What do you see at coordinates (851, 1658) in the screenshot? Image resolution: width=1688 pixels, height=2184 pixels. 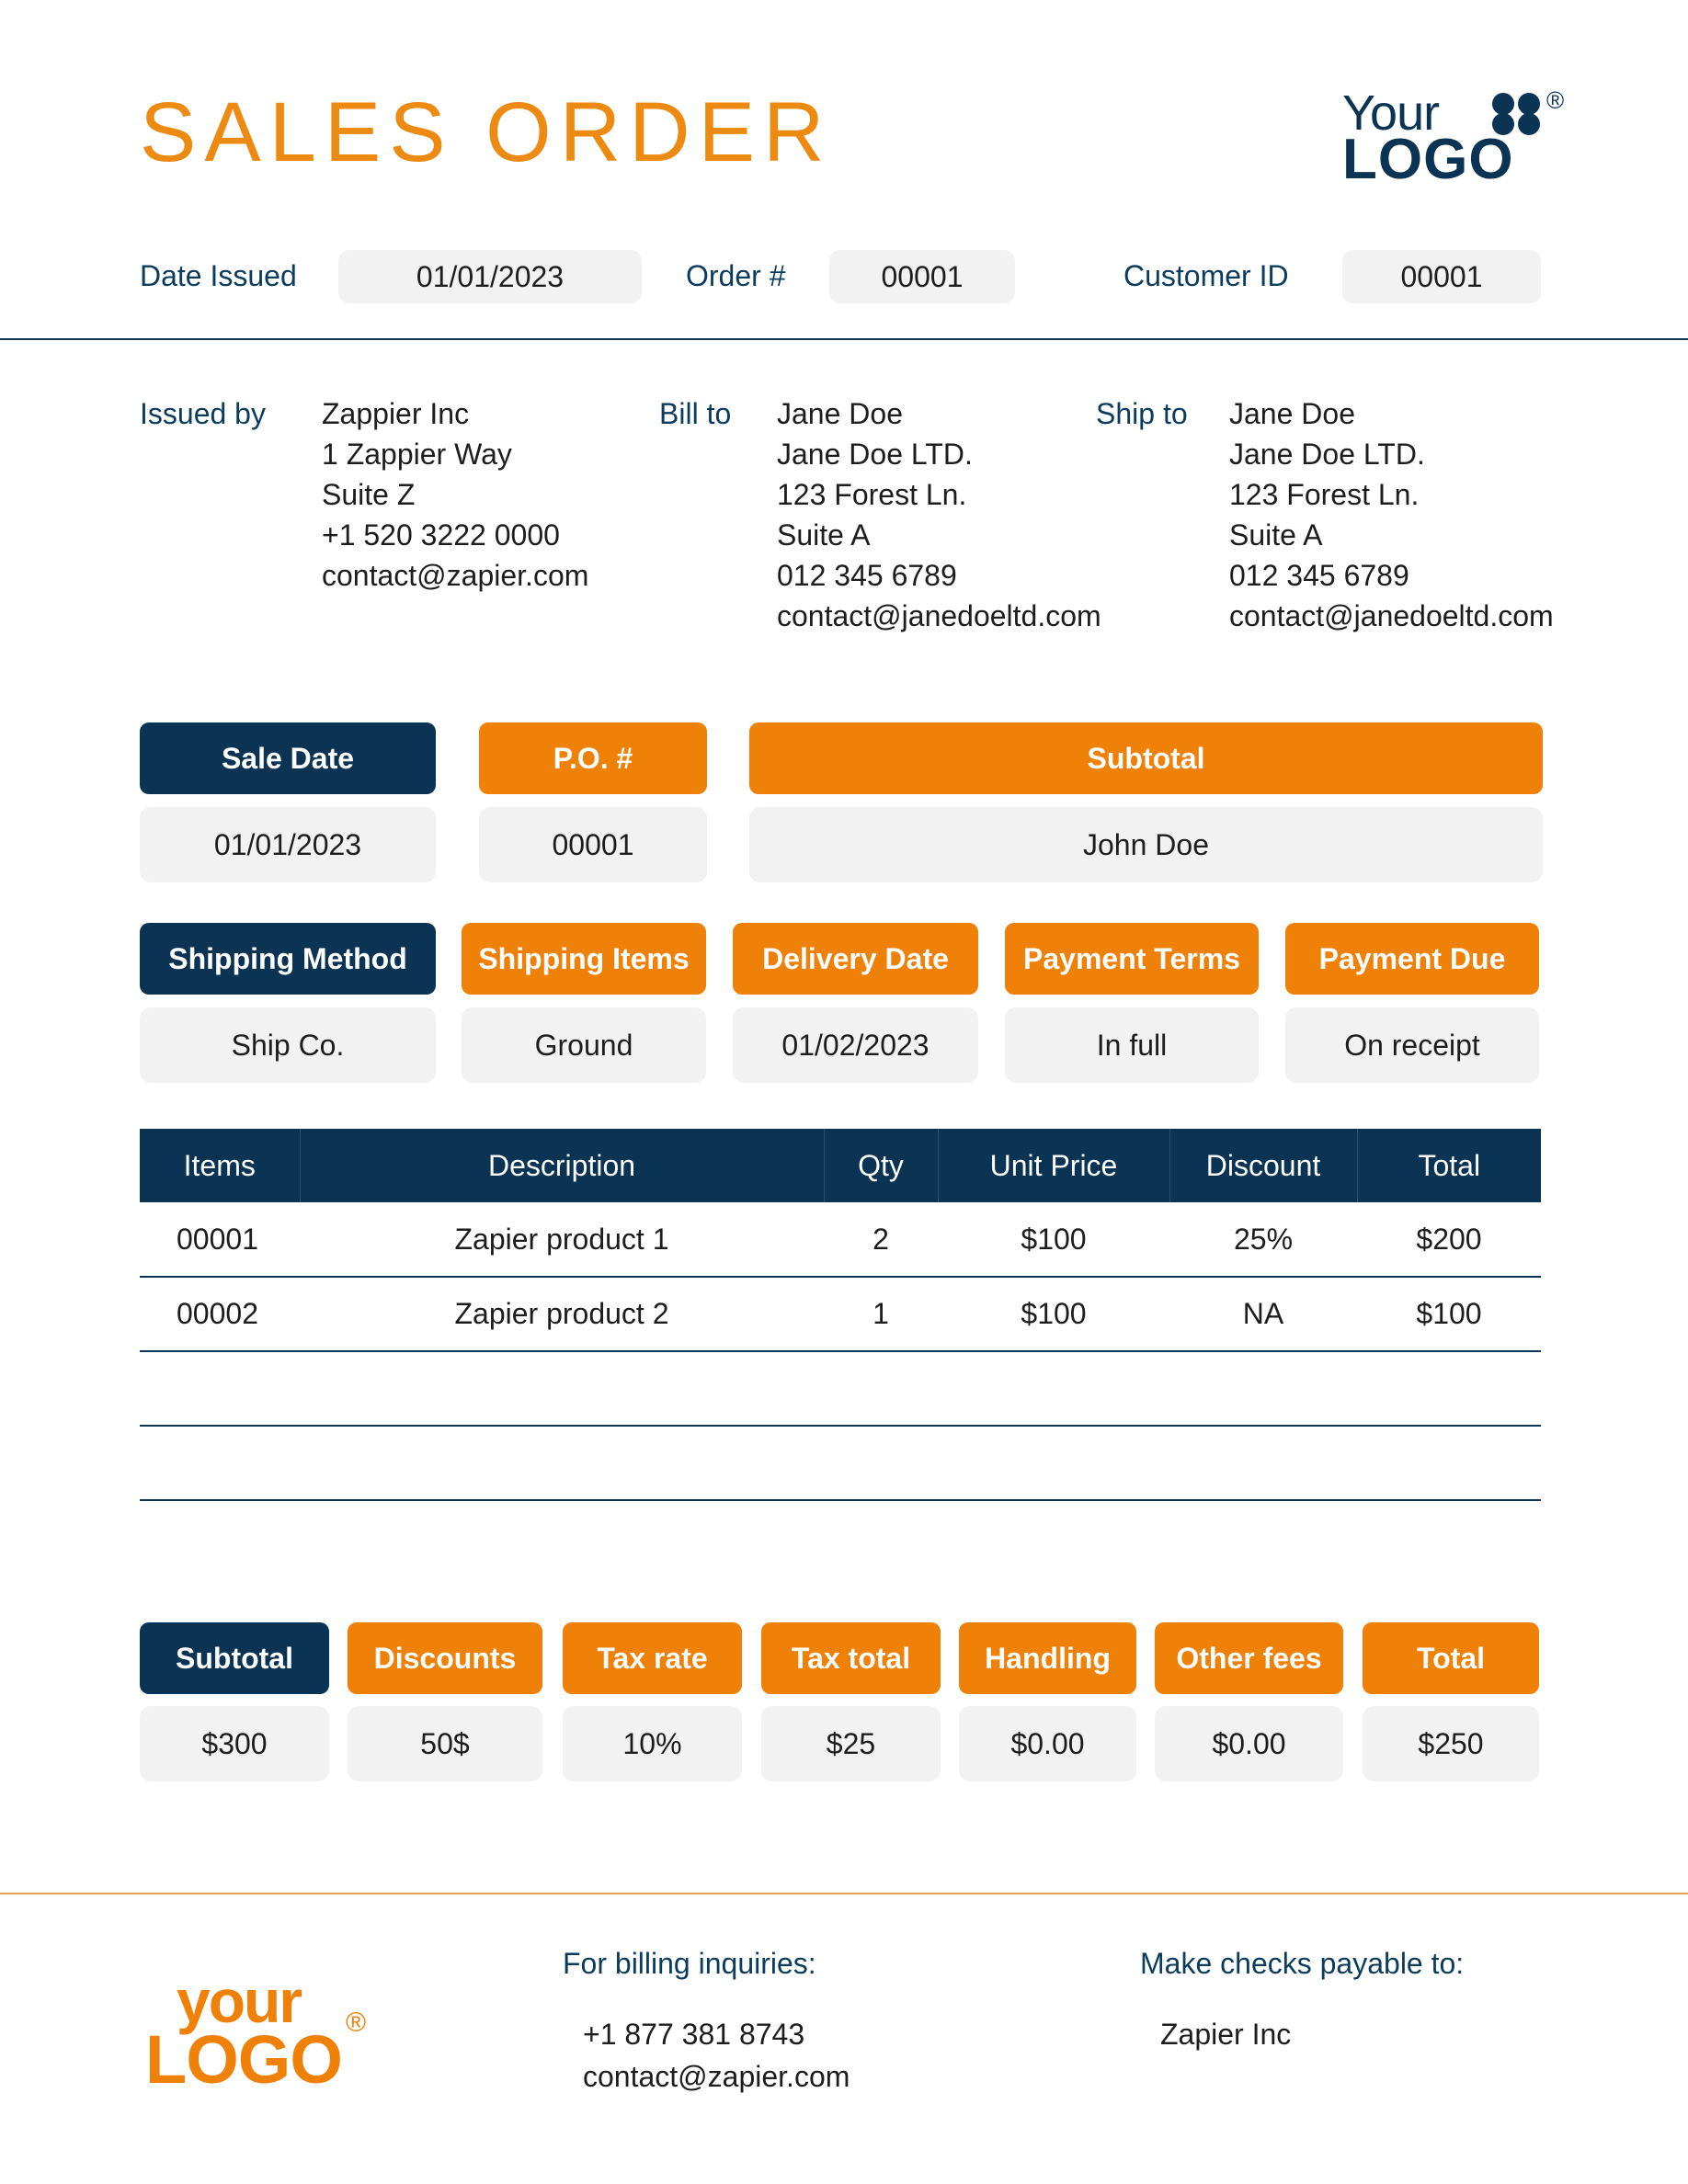 I see `tax-total-header: Tax total` at bounding box center [851, 1658].